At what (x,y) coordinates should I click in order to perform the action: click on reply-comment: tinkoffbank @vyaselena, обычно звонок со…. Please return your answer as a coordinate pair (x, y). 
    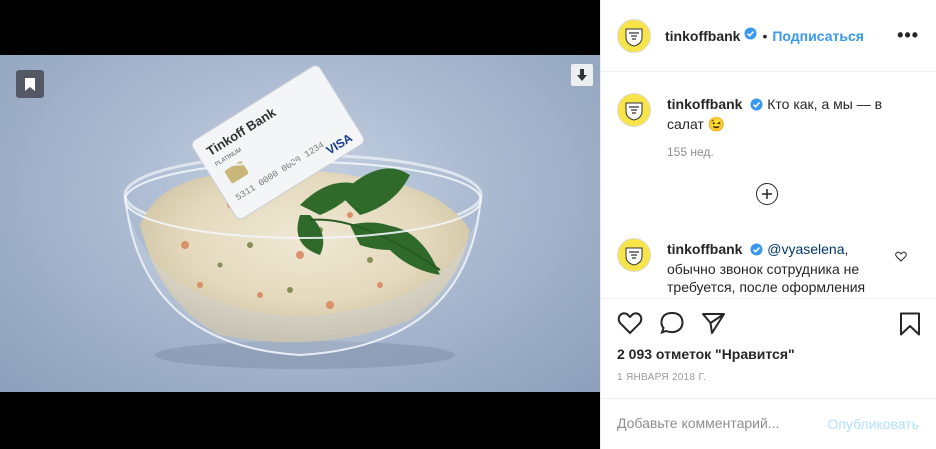
    Looking at the image, I should click on (767, 268).